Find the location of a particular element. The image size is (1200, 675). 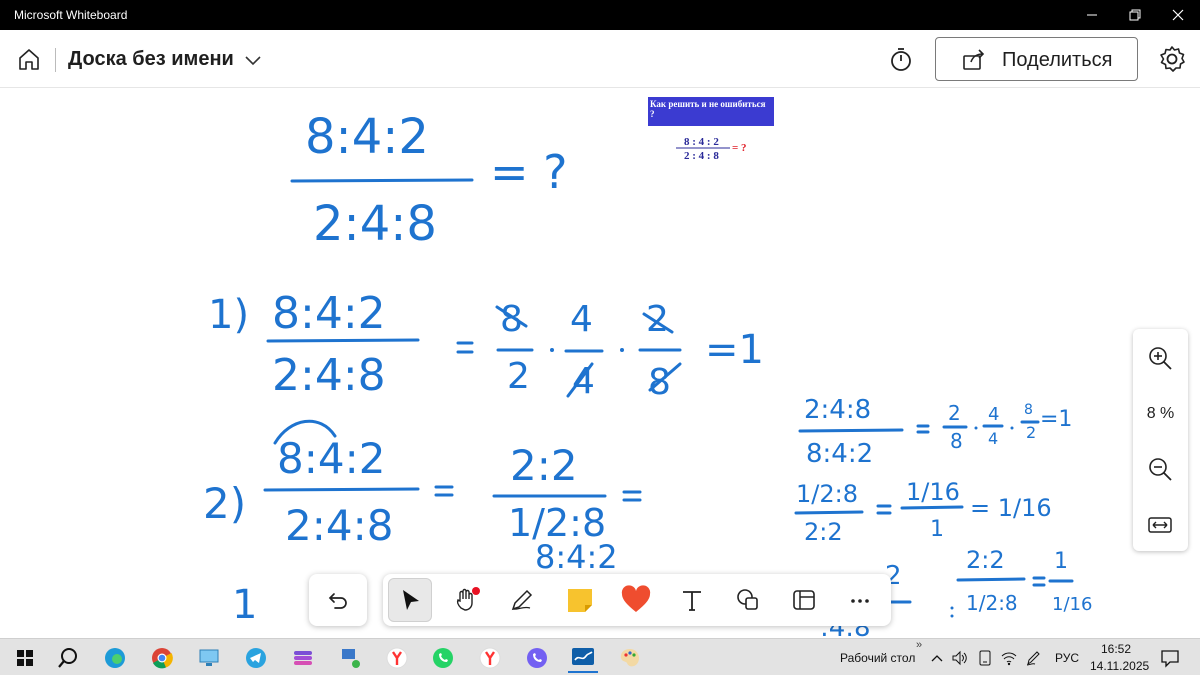

app-bar: Доска без имени Поделиться is located at coordinates (600, 59).